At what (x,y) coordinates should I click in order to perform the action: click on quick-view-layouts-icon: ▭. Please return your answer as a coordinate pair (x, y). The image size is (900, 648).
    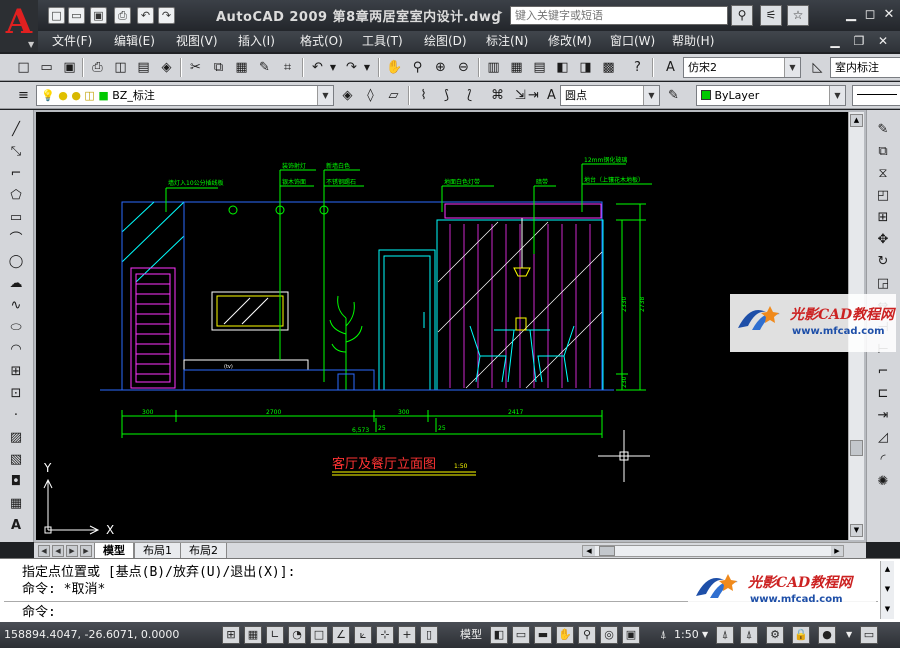
    Looking at the image, I should click on (521, 635).